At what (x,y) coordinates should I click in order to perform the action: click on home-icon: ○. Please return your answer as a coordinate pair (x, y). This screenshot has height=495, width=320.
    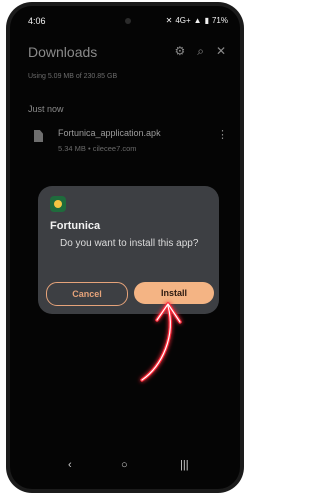
    Looking at the image, I should click on (124, 465).